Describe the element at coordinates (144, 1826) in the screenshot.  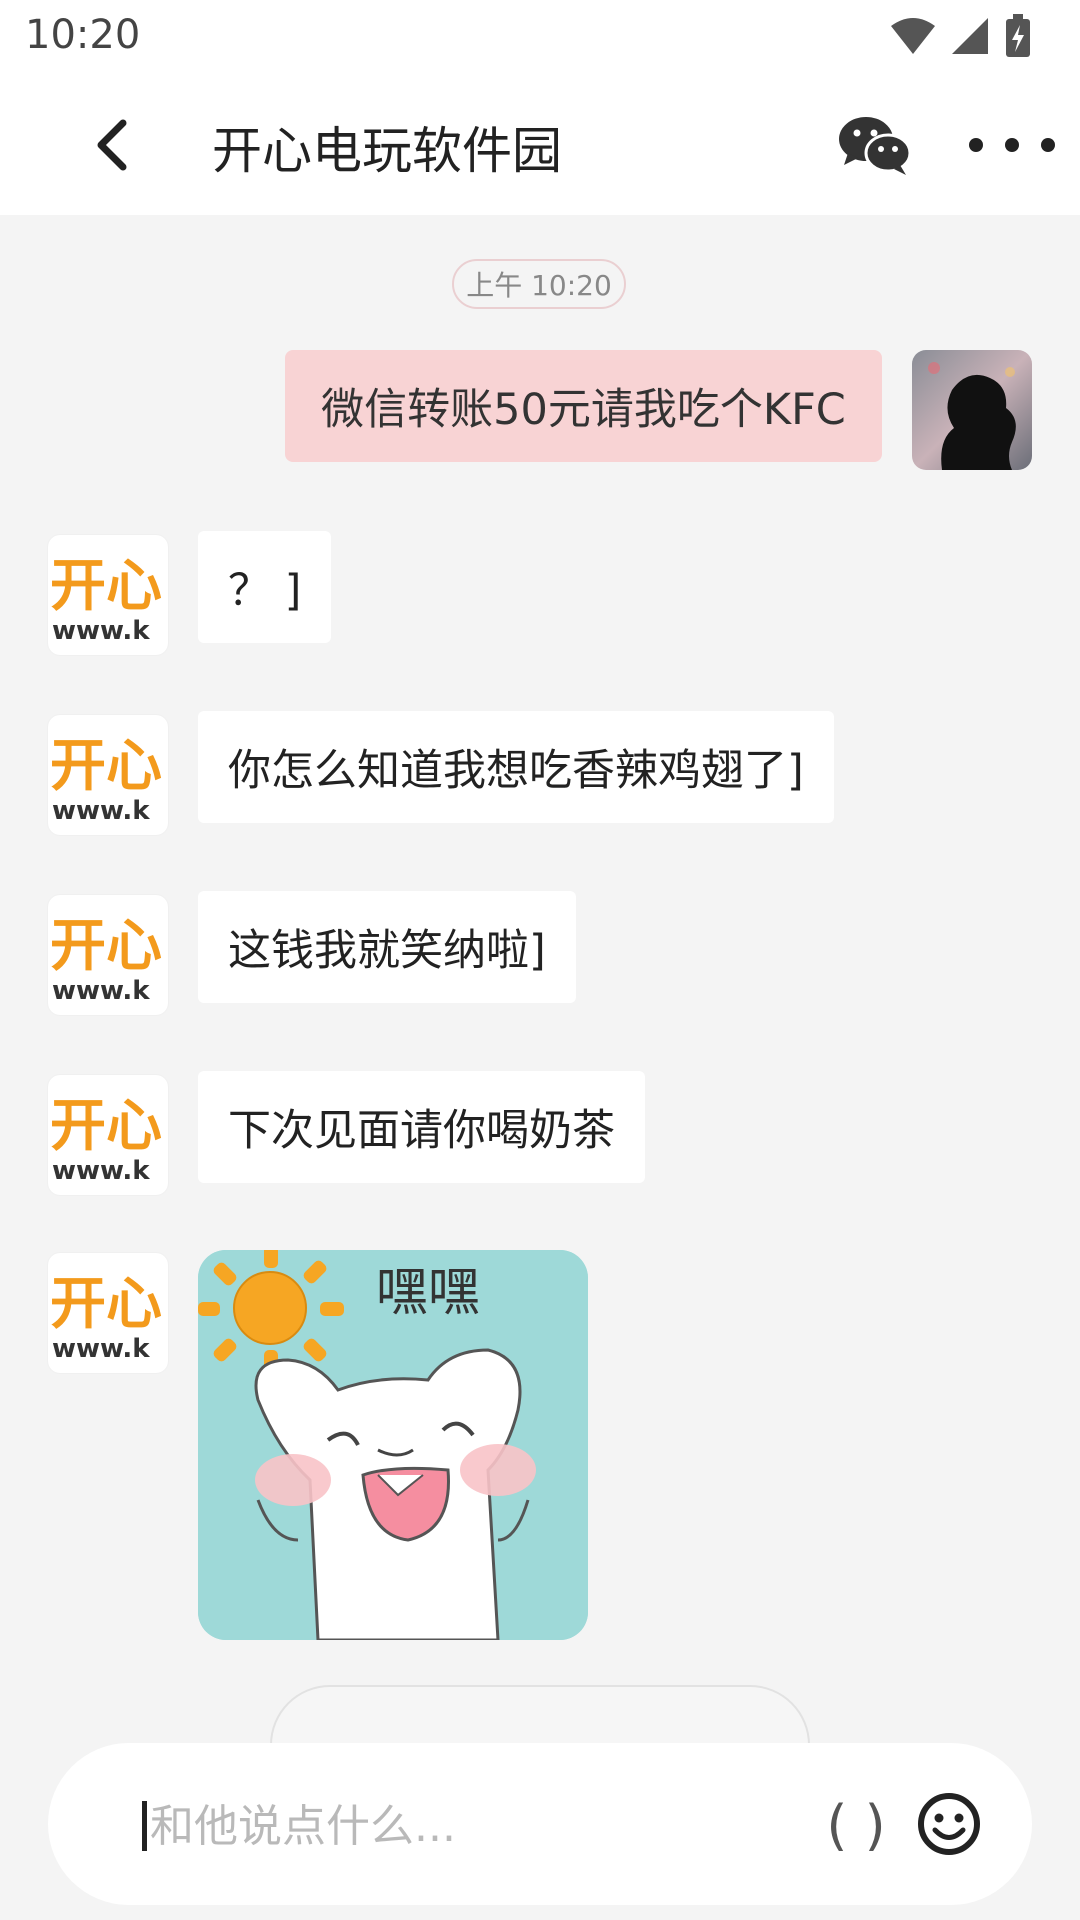
I see `text-cursor` at that location.